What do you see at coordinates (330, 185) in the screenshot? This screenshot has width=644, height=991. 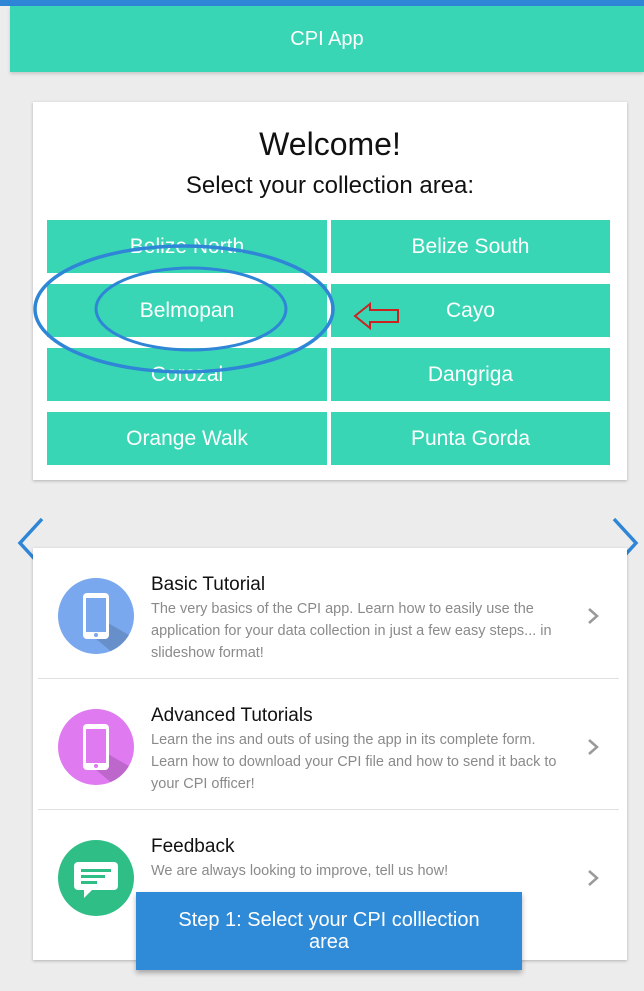 I see `welcome-subtitle: Select your collection area:` at bounding box center [330, 185].